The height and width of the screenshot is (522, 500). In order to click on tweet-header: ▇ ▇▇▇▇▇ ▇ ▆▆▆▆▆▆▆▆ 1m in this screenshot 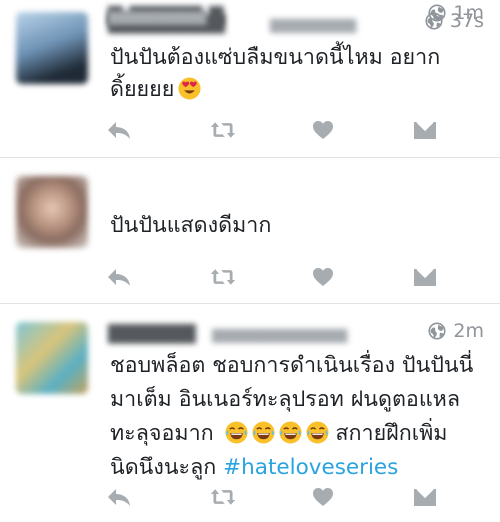, I will do `click(296, 13)`.